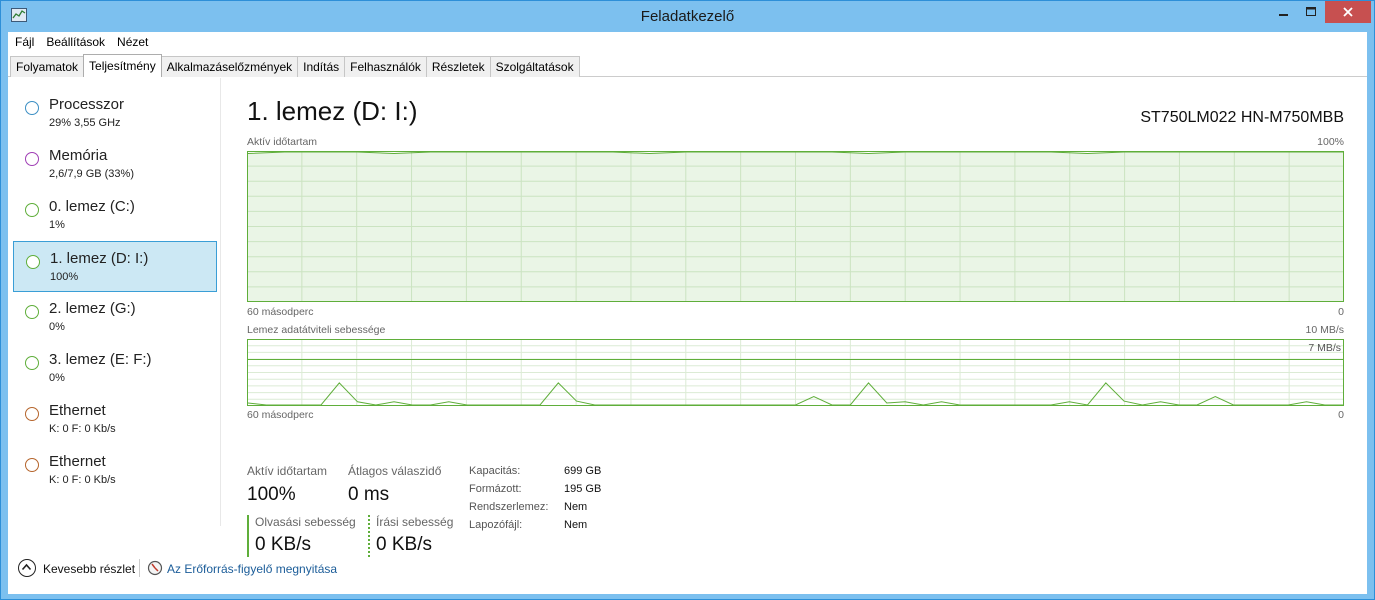 This screenshot has height=600, width=1375. What do you see at coordinates (332, 111) in the screenshot?
I see `page-title: 1. lemez (D: I:)` at bounding box center [332, 111].